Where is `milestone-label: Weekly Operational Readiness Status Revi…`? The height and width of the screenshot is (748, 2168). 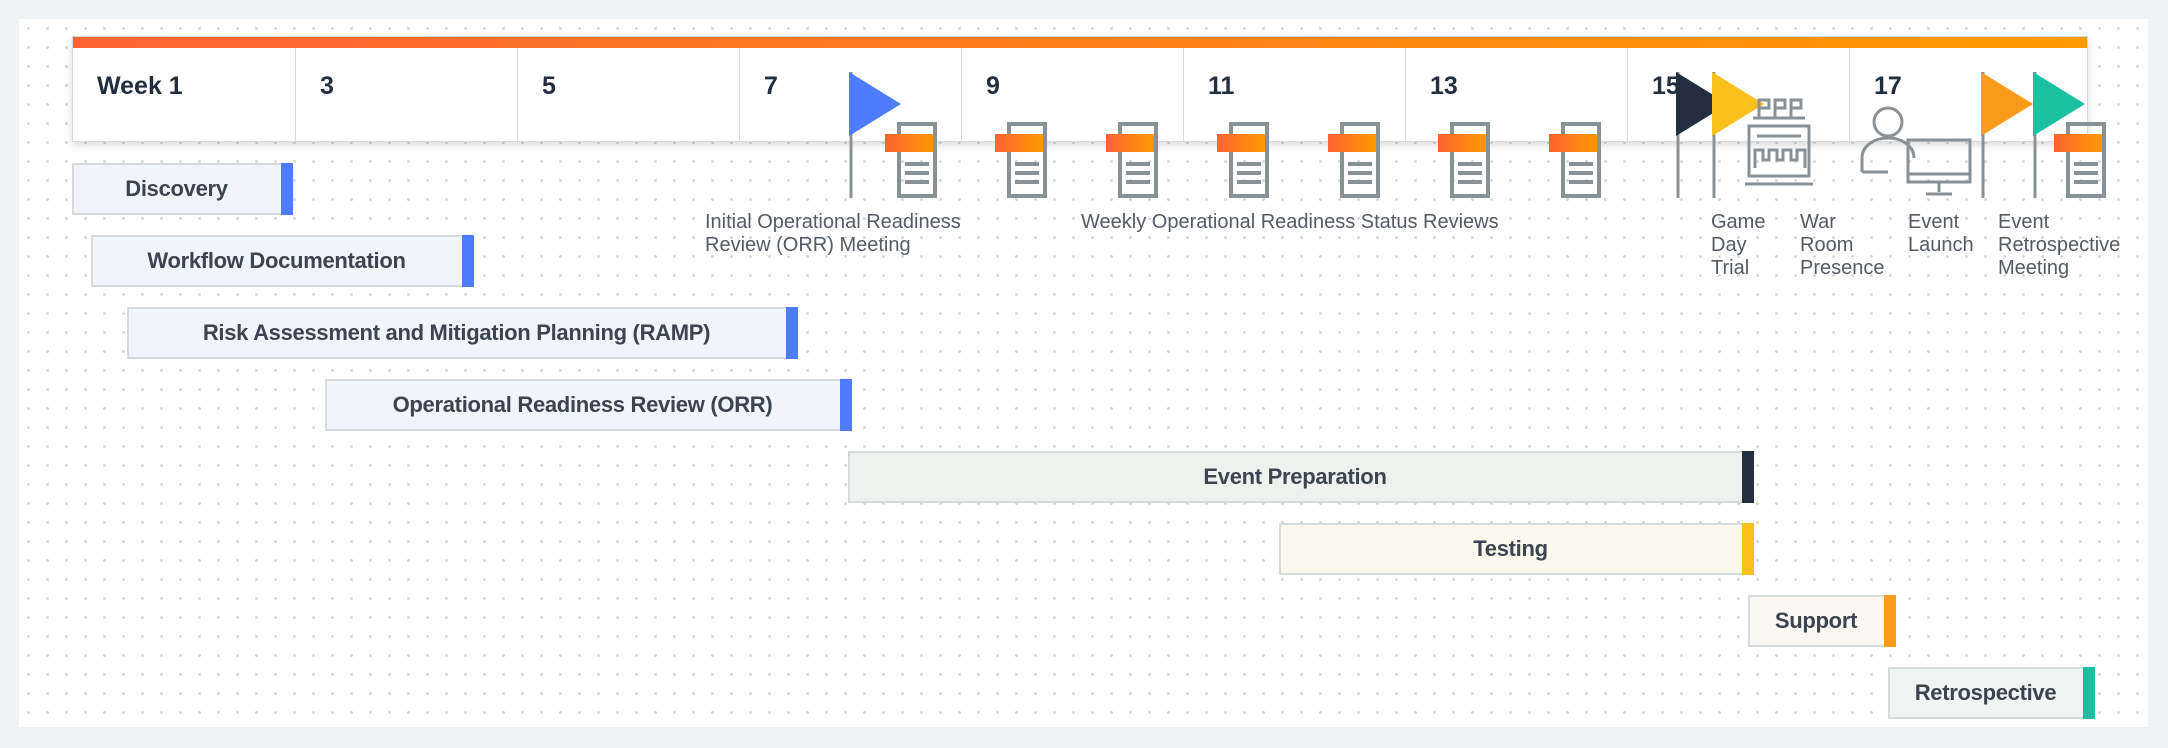 milestone-label: Weekly Operational Readiness Status Revi… is located at coordinates (1290, 222).